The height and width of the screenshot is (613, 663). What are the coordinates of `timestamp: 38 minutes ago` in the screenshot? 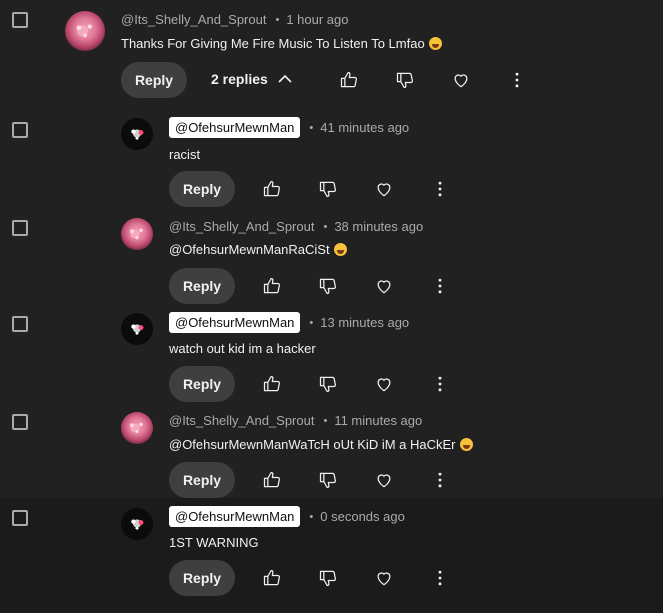 It's located at (378, 226).